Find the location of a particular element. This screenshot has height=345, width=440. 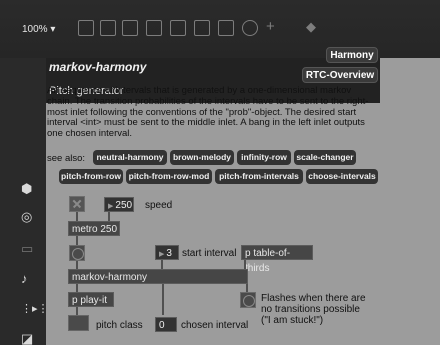

harmony-tag-button: Harmony is located at coordinates (352, 55).